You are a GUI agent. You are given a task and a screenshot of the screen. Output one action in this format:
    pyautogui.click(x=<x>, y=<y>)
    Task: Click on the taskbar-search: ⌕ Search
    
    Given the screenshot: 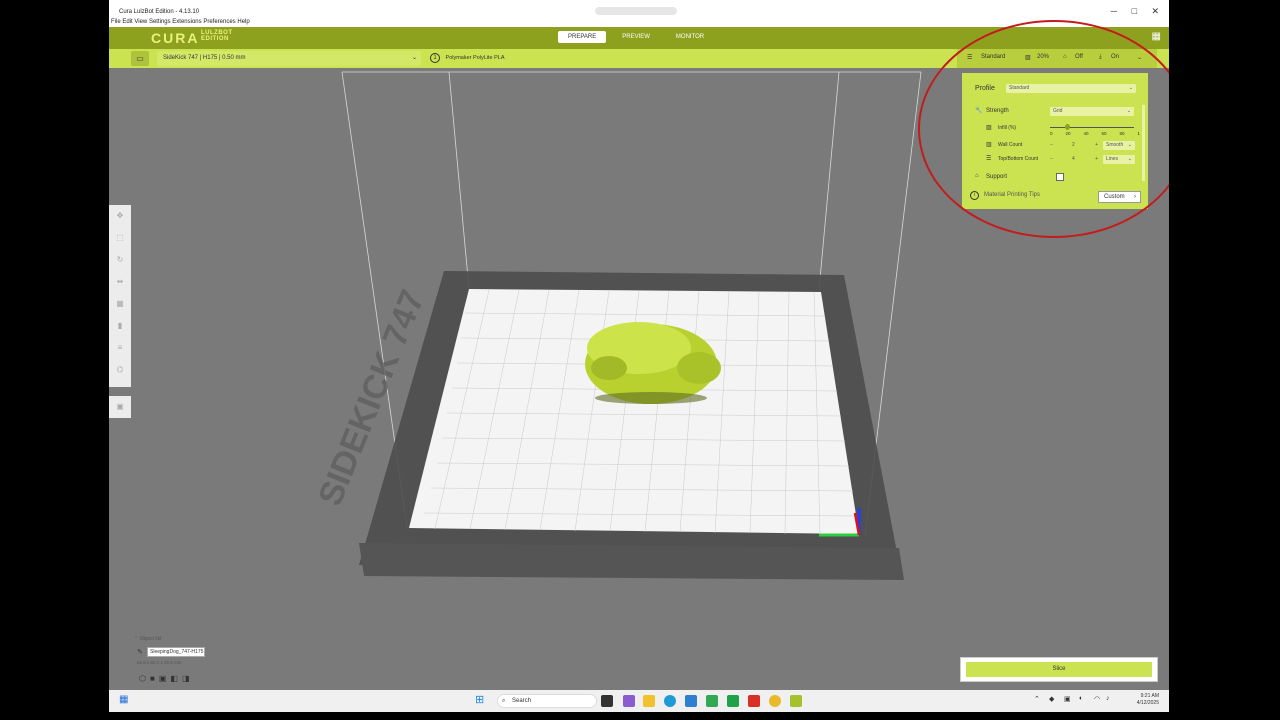 What is the action you would take?
    pyautogui.click(x=547, y=701)
    